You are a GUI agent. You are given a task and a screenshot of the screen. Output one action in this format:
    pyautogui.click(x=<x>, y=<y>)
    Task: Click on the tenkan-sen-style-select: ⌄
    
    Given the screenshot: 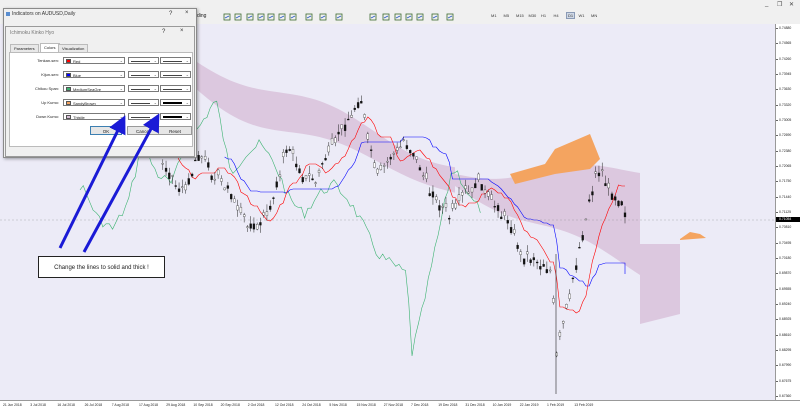 What is the action you would take?
    pyautogui.click(x=143, y=60)
    